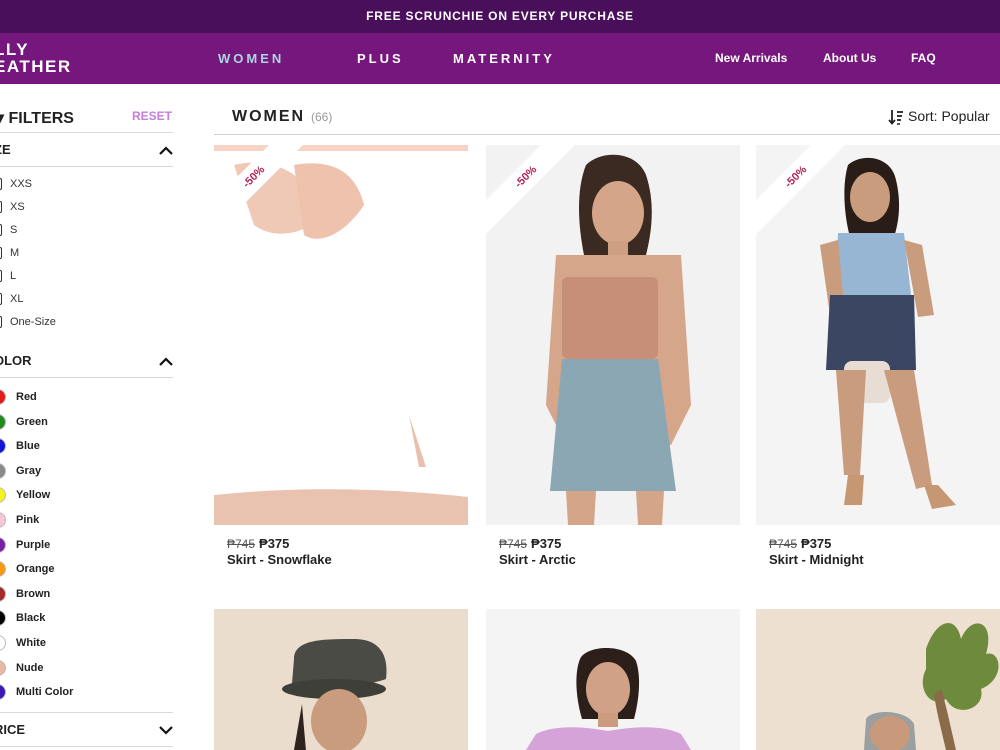 The width and height of the screenshot is (1000, 750). Describe the element at coordinates (12, 729) in the screenshot. I see `price-section-title: RICE` at that location.